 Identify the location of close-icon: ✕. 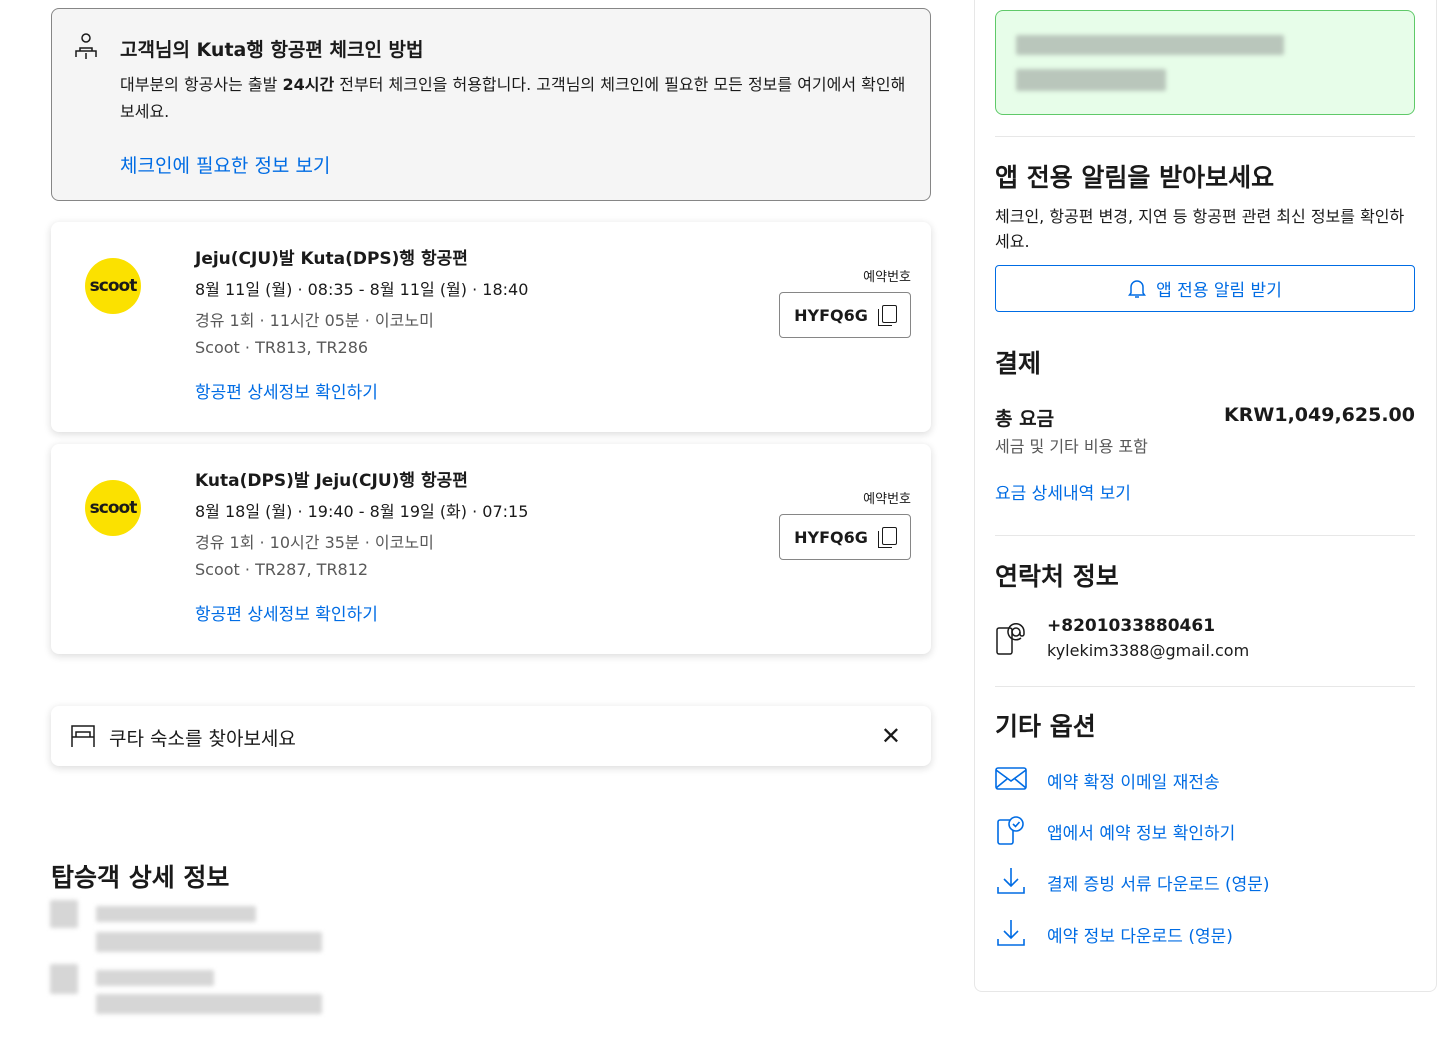
(891, 736).